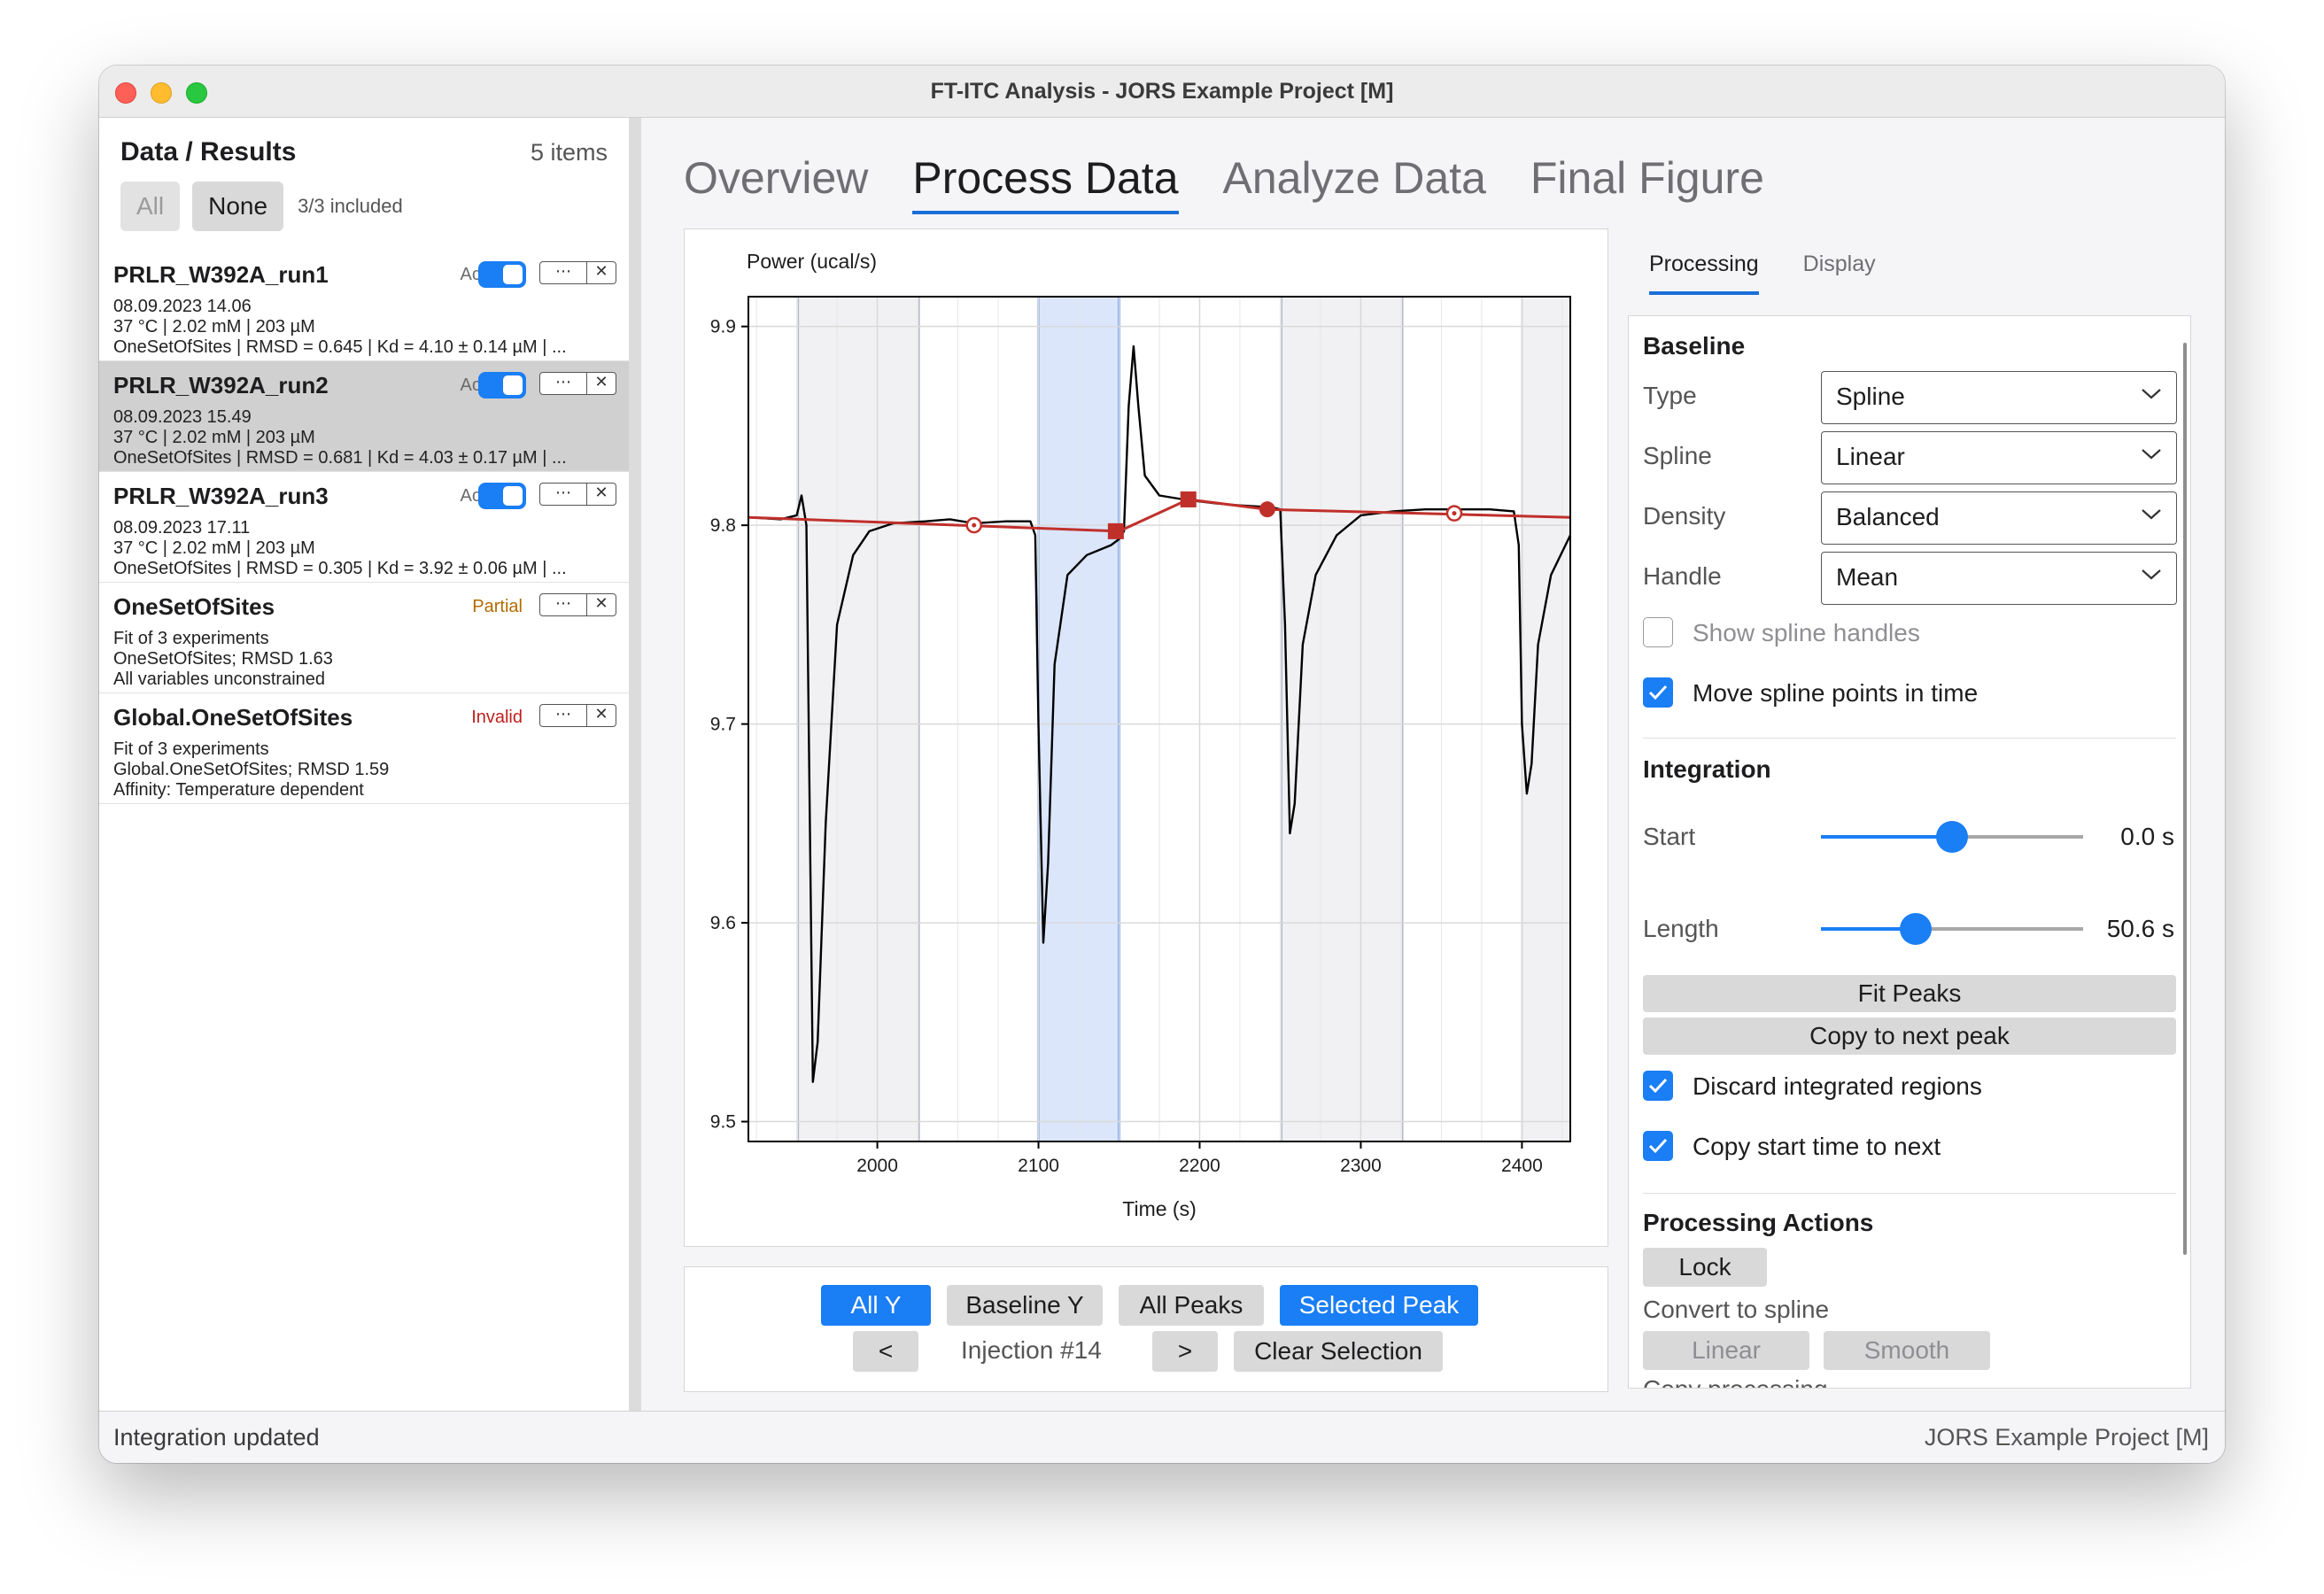  Describe the element at coordinates (191, 749) in the screenshot. I see `item-description: Fit of 3 experiments` at that location.